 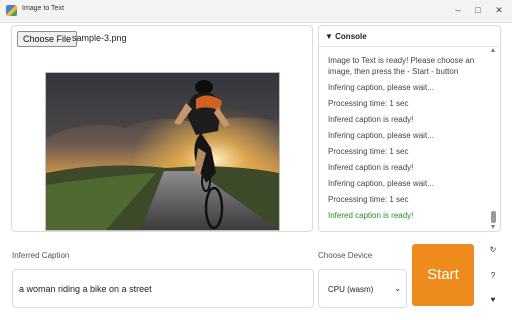 What do you see at coordinates (345, 255) in the screenshot?
I see `device-label: Choose Device` at bounding box center [345, 255].